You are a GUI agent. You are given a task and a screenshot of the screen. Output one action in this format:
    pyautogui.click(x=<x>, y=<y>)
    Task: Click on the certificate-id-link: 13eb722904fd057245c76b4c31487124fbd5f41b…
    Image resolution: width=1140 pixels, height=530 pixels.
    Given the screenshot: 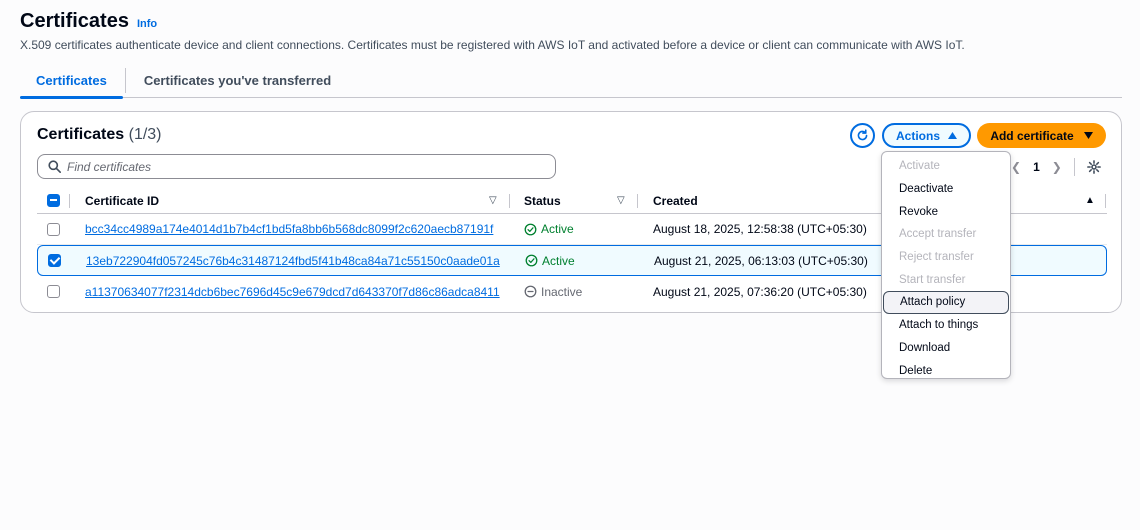 What is the action you would take?
    pyautogui.click(x=293, y=261)
    